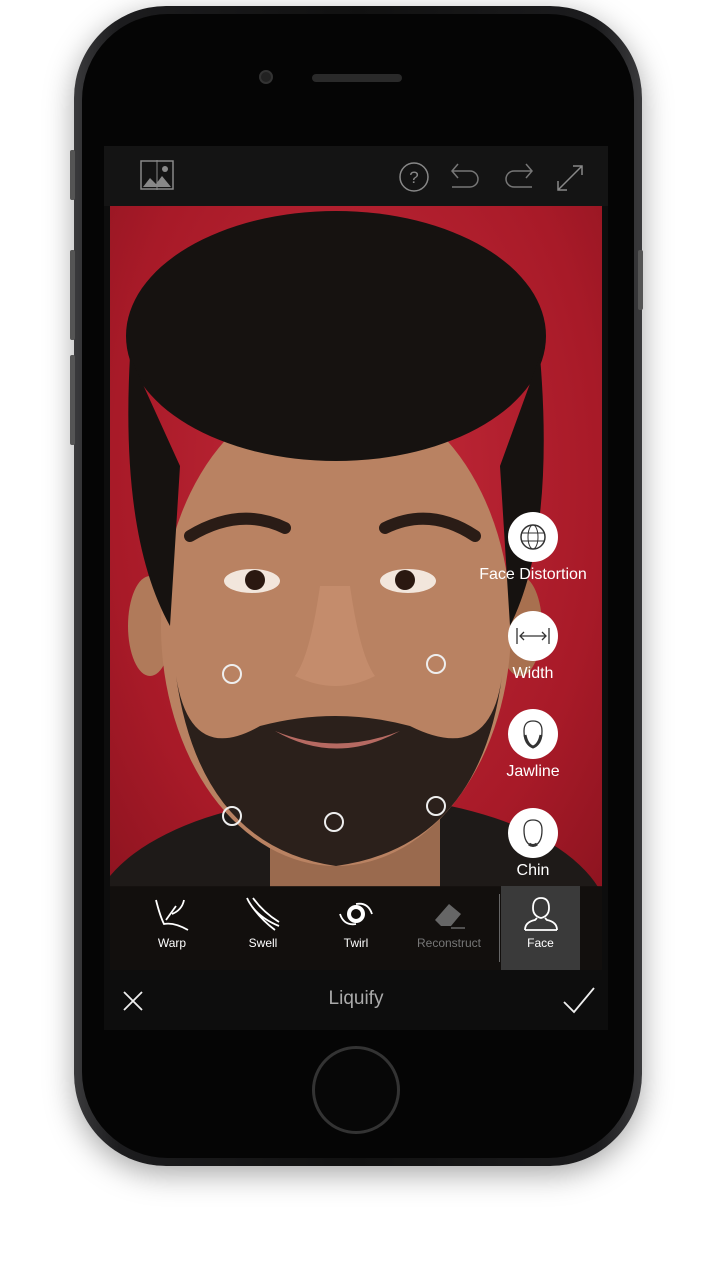  Describe the element at coordinates (449, 943) in the screenshot. I see `tool-label: Reconstruct` at that location.